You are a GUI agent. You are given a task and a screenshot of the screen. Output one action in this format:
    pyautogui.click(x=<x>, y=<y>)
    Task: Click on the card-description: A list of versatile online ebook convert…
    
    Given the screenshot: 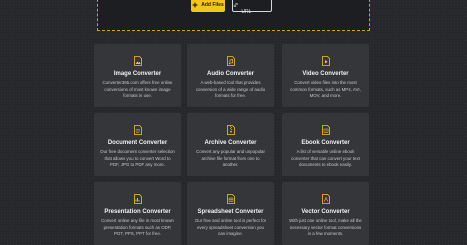 What is the action you would take?
    pyautogui.click(x=325, y=158)
    